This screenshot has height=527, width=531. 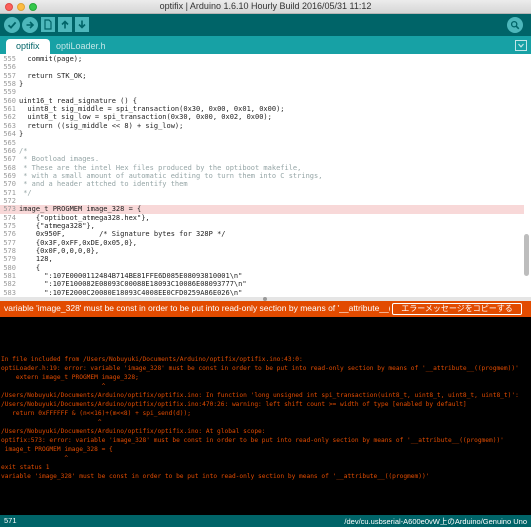 I want to click on new-sketch-button, so click(x=48, y=24).